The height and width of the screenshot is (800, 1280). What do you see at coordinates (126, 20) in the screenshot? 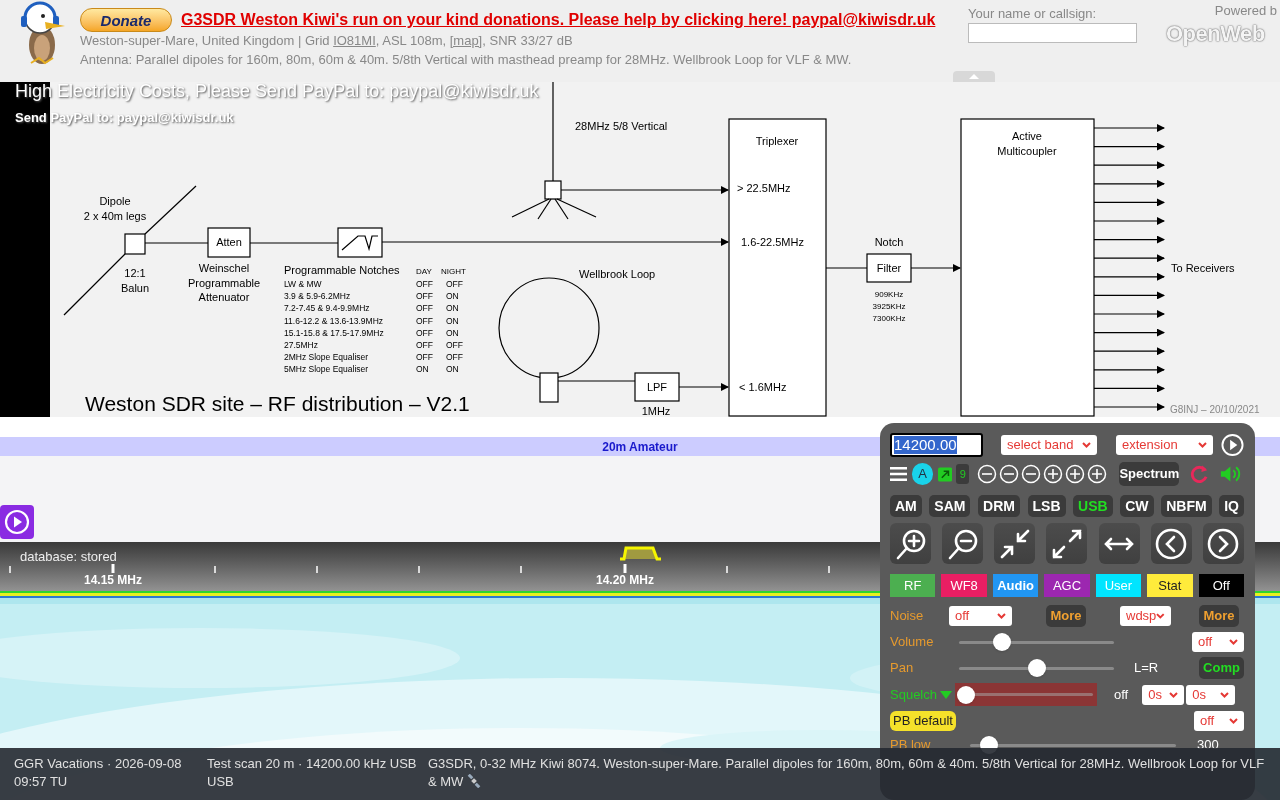
I see `donate-button: Donate` at bounding box center [126, 20].